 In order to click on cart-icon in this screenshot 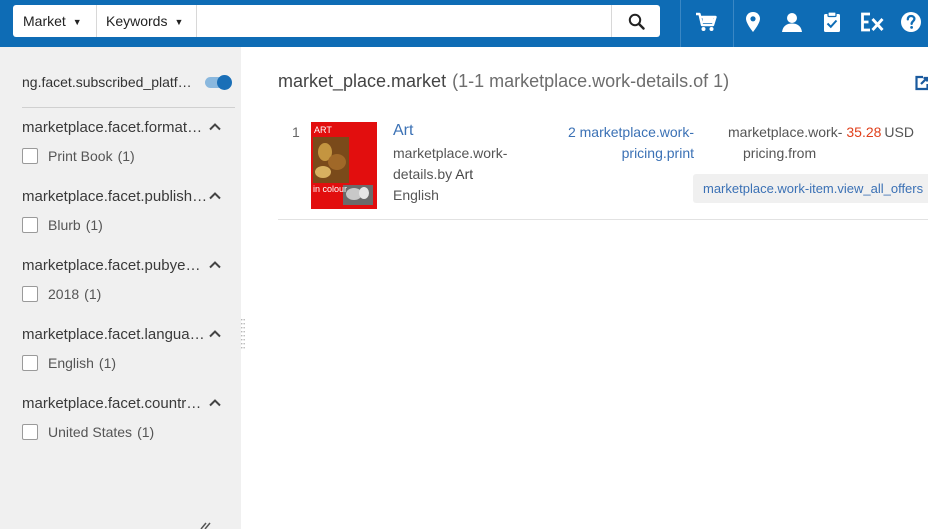, I will do `click(706, 21)`.